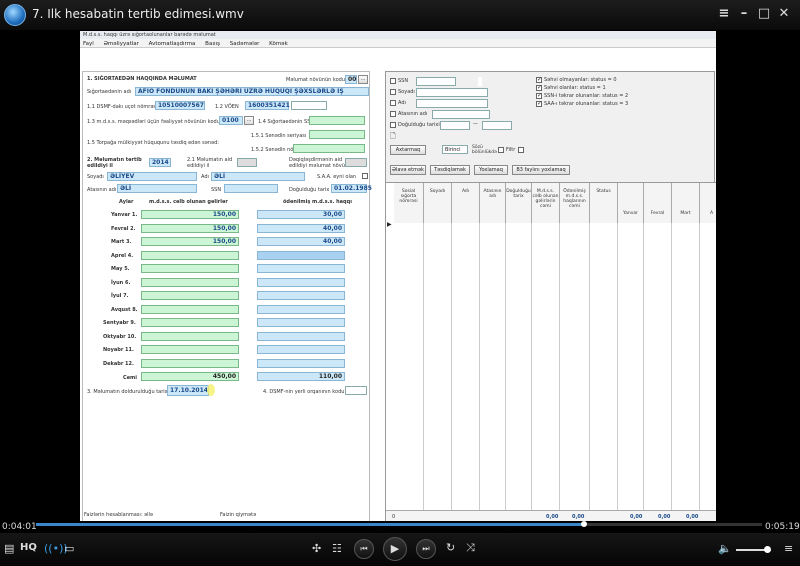  I want to click on first-select: Birinci, so click(455, 149).